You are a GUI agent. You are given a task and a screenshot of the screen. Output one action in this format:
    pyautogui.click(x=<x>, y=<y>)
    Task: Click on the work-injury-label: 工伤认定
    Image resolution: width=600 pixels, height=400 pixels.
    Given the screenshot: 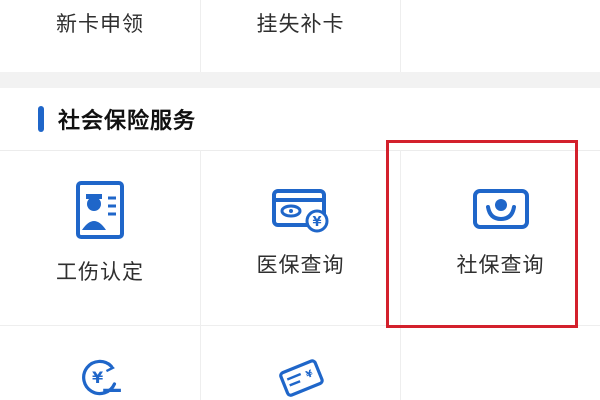 What is the action you would take?
    pyautogui.click(x=100, y=271)
    